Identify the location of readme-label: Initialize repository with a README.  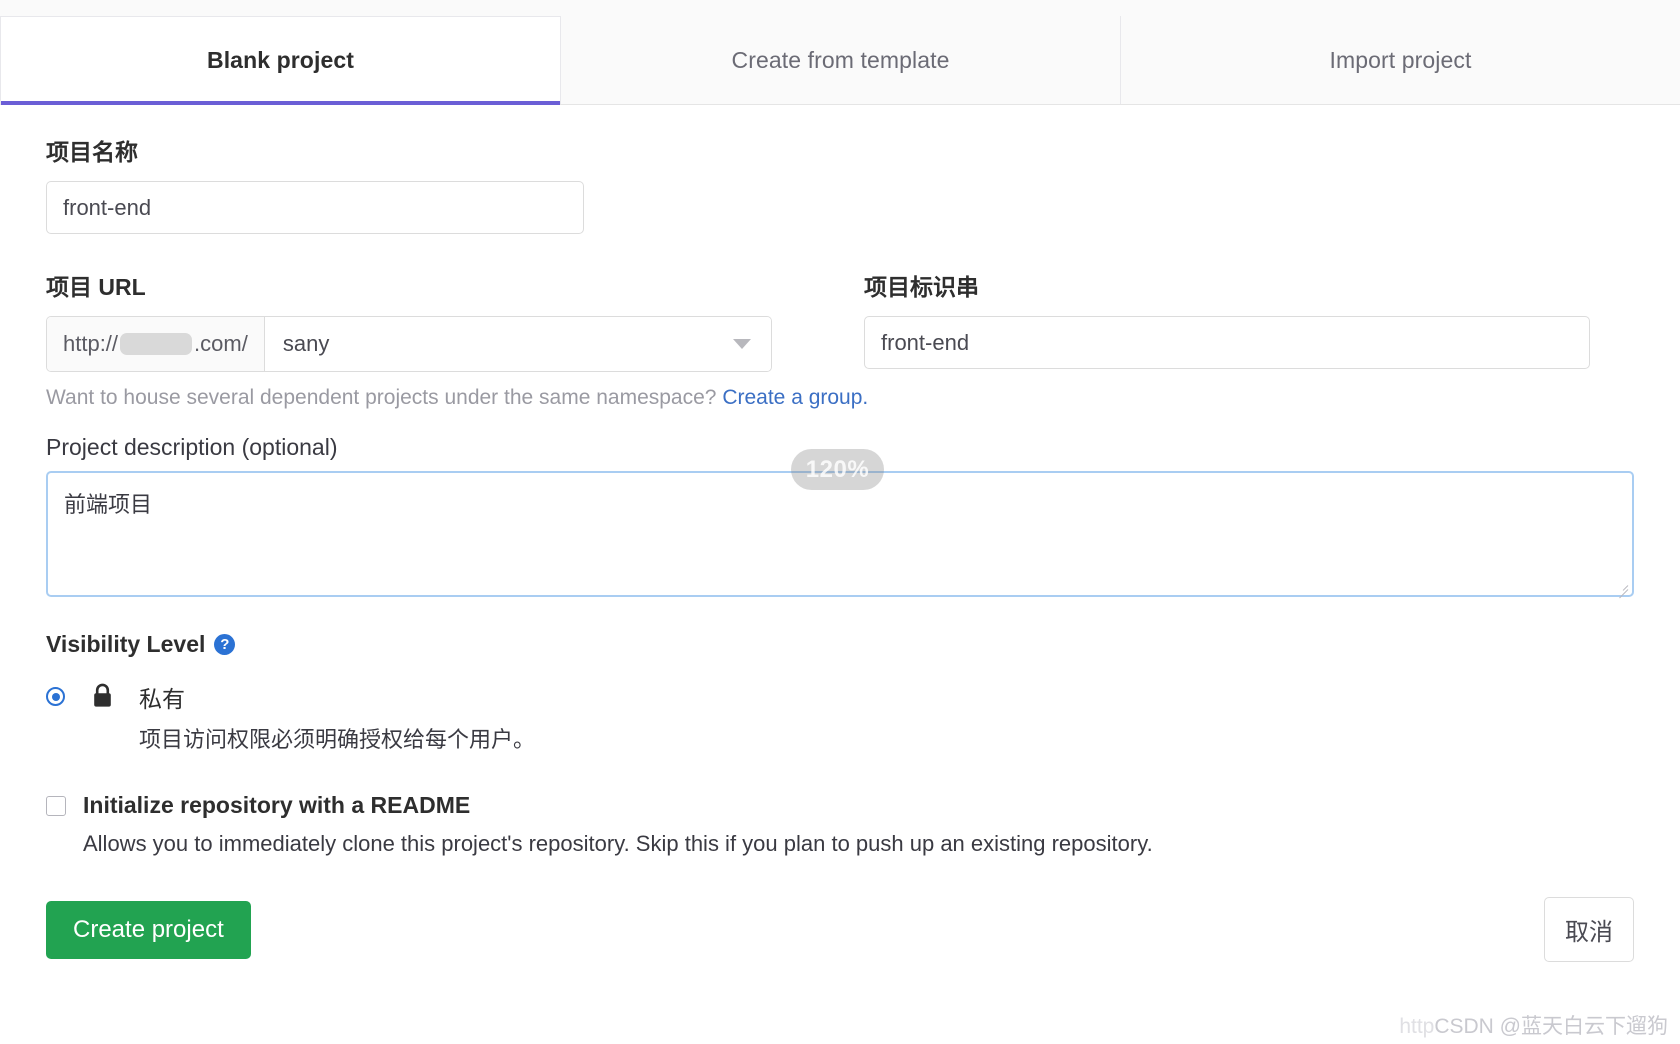
(277, 805).